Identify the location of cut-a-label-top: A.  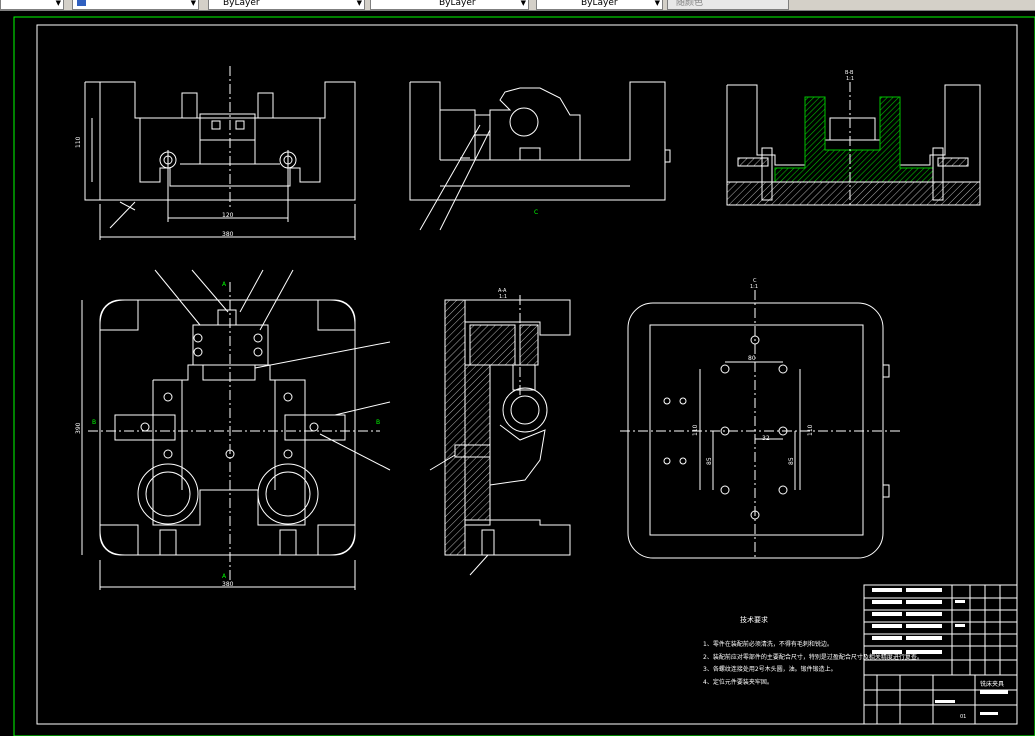
(224, 284).